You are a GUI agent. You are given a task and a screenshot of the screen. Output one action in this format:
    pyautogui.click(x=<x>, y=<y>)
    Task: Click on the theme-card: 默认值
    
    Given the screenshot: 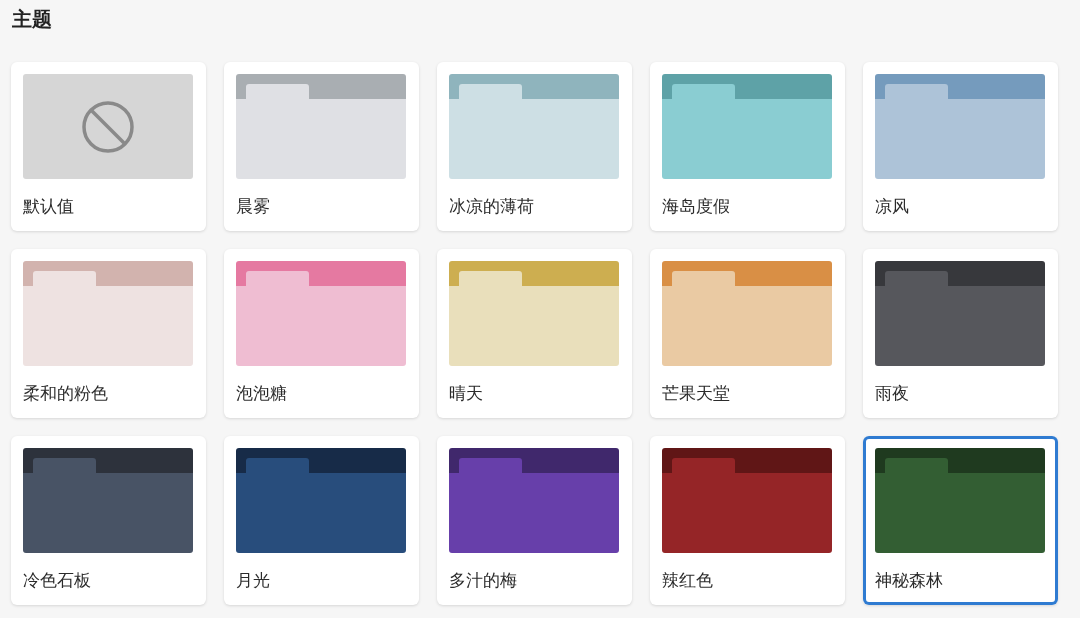 What is the action you would take?
    pyautogui.click(x=108, y=146)
    